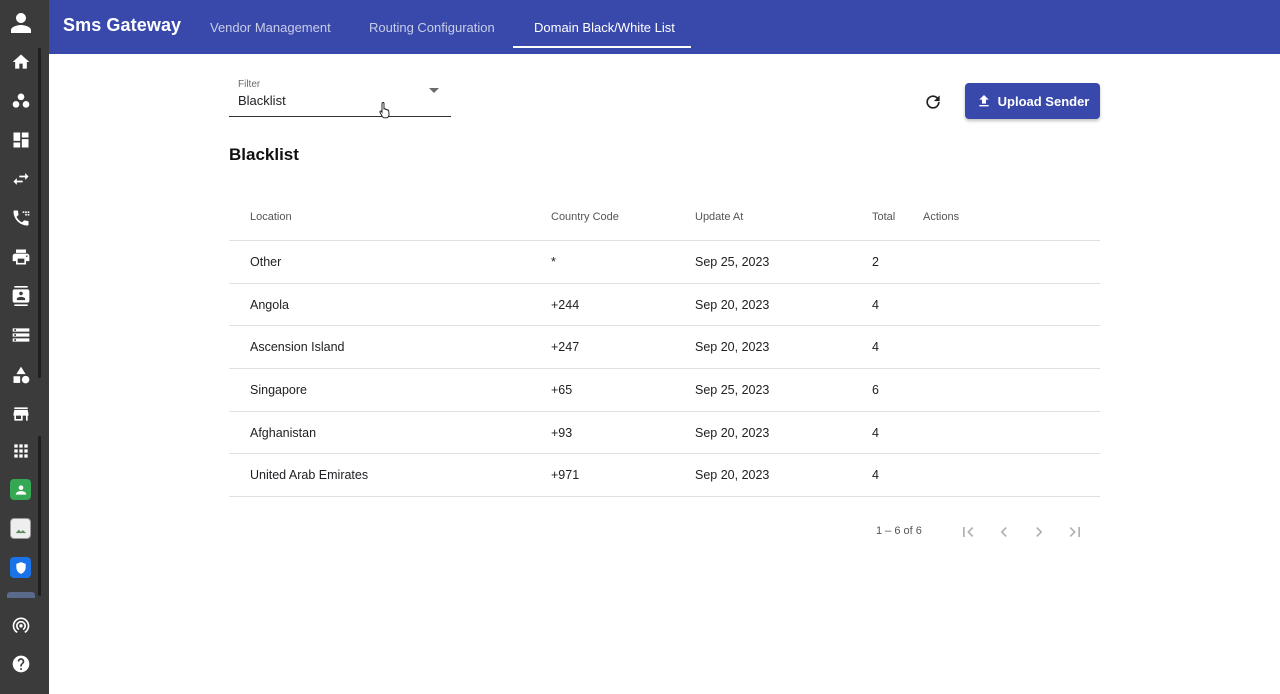 The height and width of the screenshot is (694, 1280). What do you see at coordinates (20, 567) in the screenshot?
I see `shield-app-icon` at bounding box center [20, 567].